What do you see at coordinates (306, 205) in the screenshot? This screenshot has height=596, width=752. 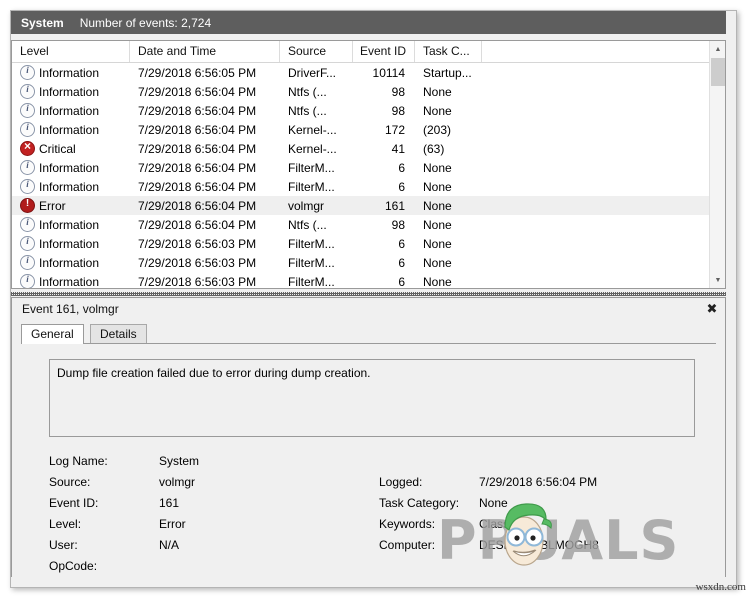 I see `cell-source: volmgr` at bounding box center [306, 205].